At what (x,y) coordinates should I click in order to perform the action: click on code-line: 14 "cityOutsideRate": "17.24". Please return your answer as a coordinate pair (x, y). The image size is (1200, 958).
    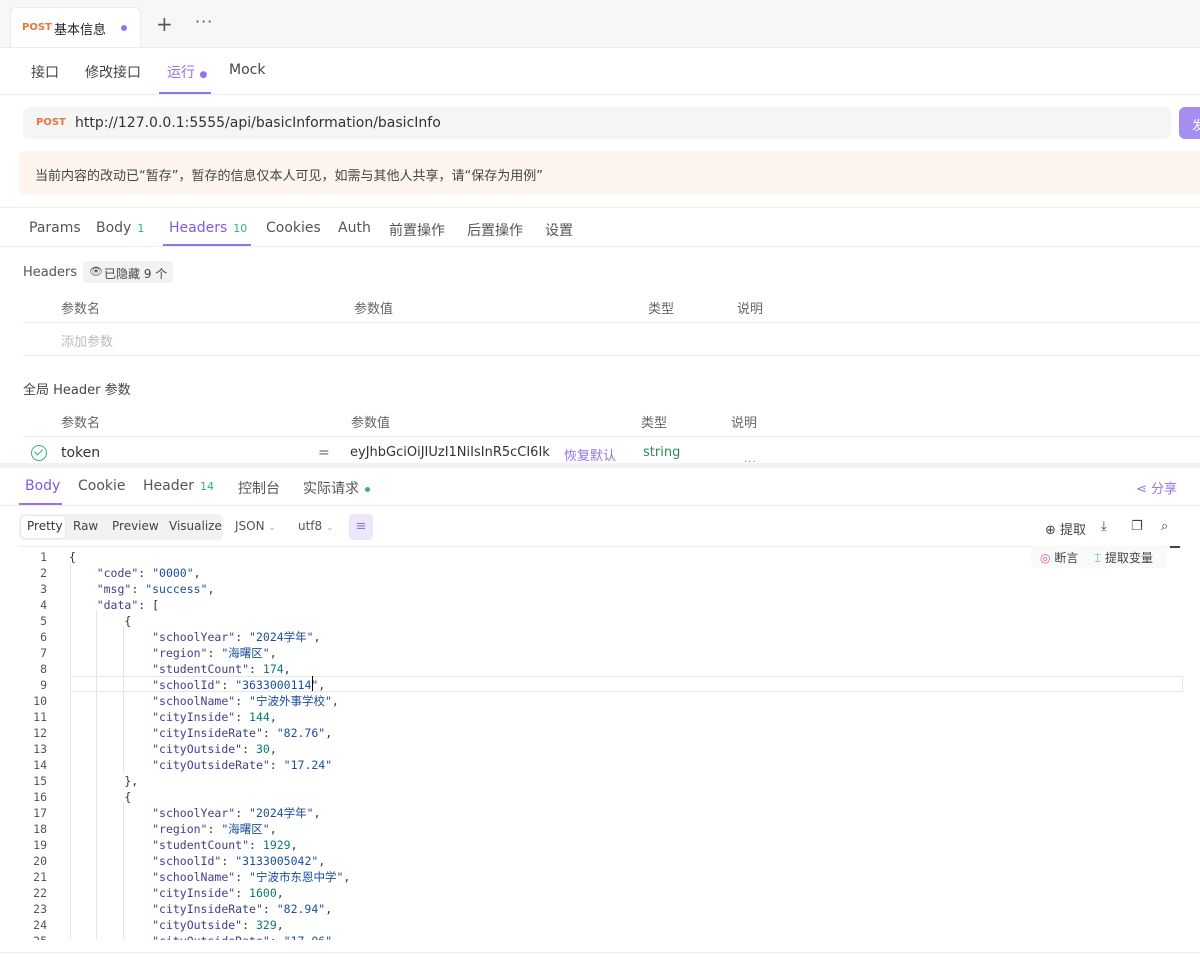
    Looking at the image, I should click on (600, 765).